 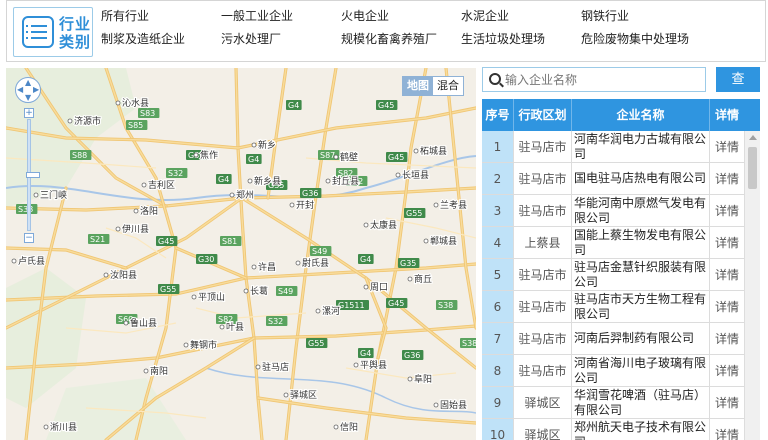 I want to click on place-label: 新乡县, so click(x=267, y=181).